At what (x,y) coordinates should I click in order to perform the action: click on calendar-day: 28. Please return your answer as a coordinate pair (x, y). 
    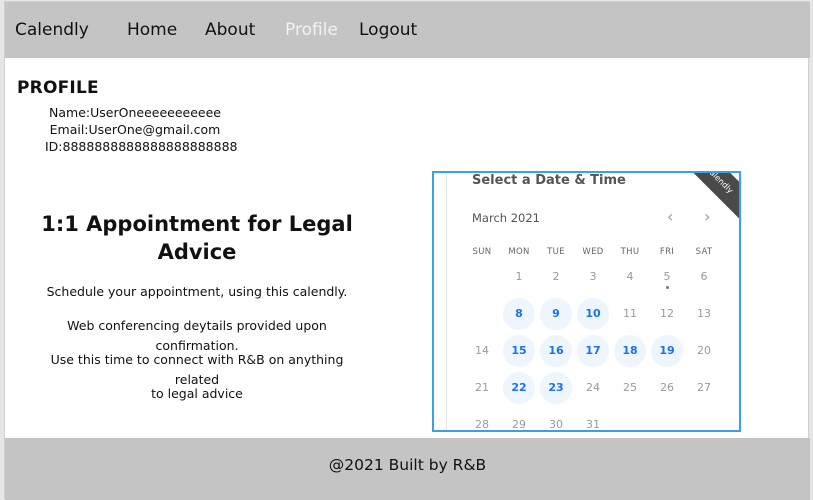
    Looking at the image, I should click on (482, 424).